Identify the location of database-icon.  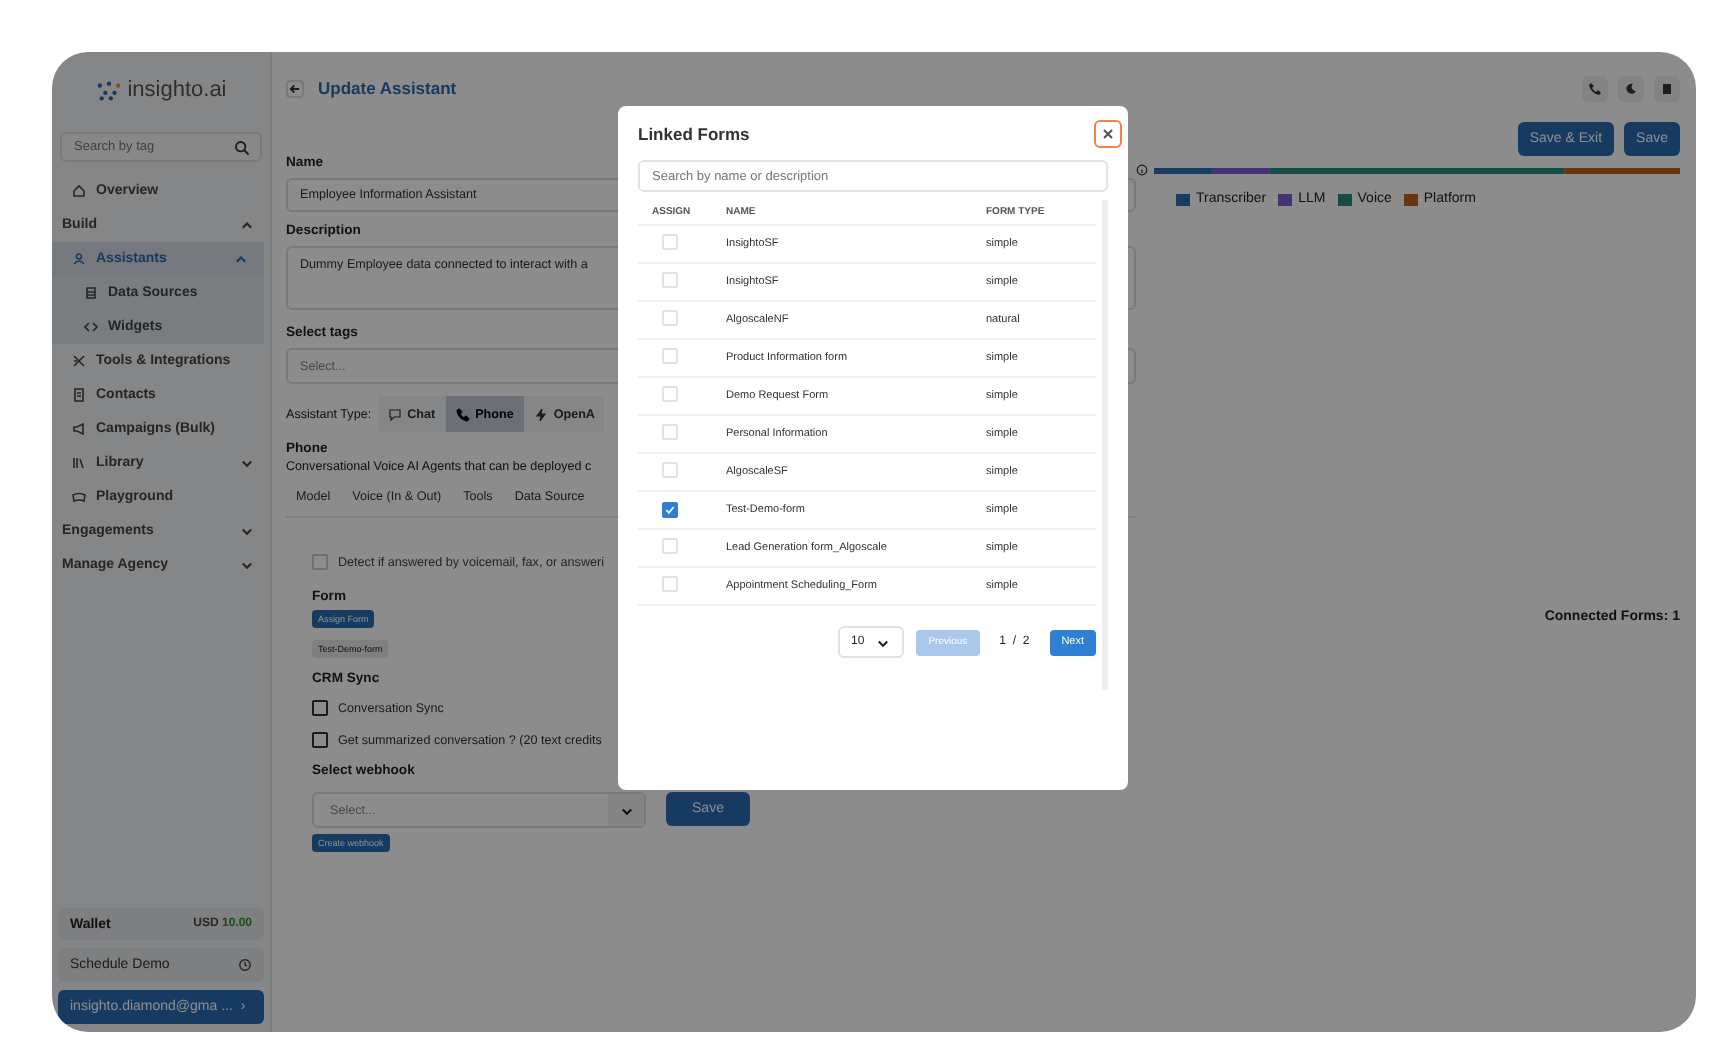
(91, 293).